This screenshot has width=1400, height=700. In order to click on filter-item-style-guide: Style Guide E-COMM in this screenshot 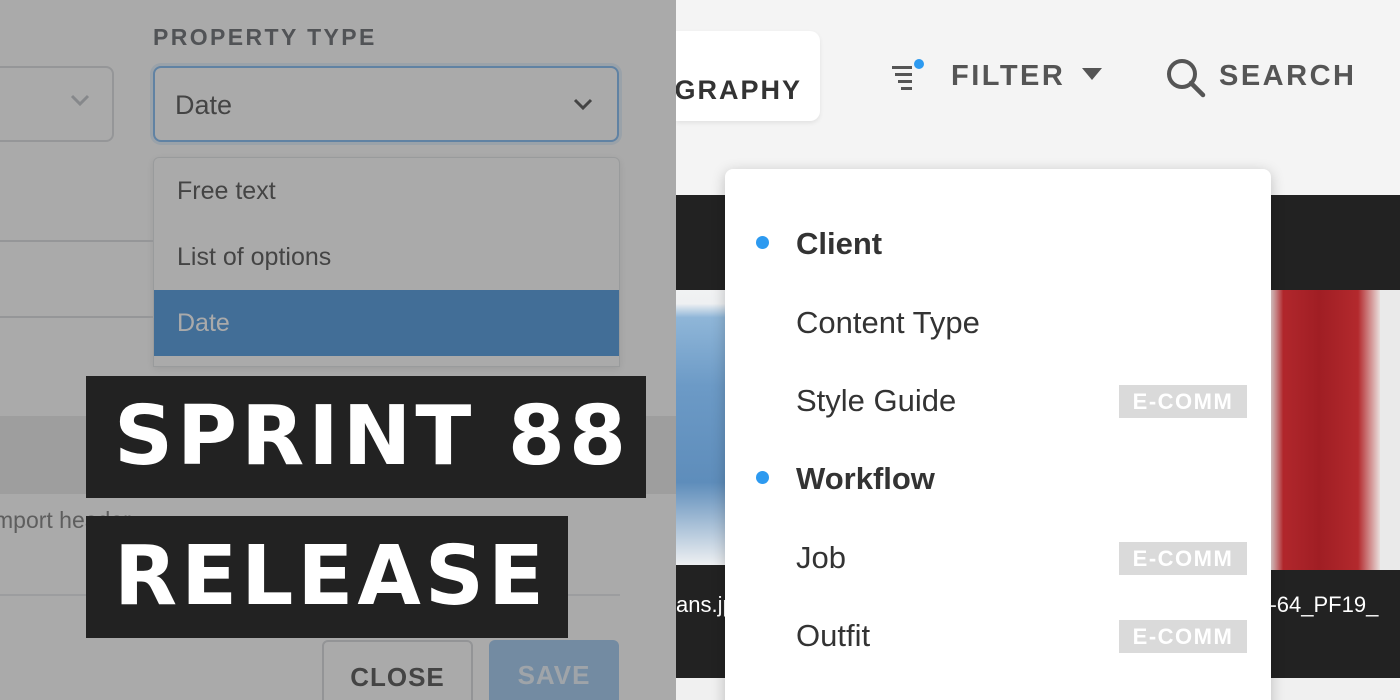, I will do `click(998, 399)`.